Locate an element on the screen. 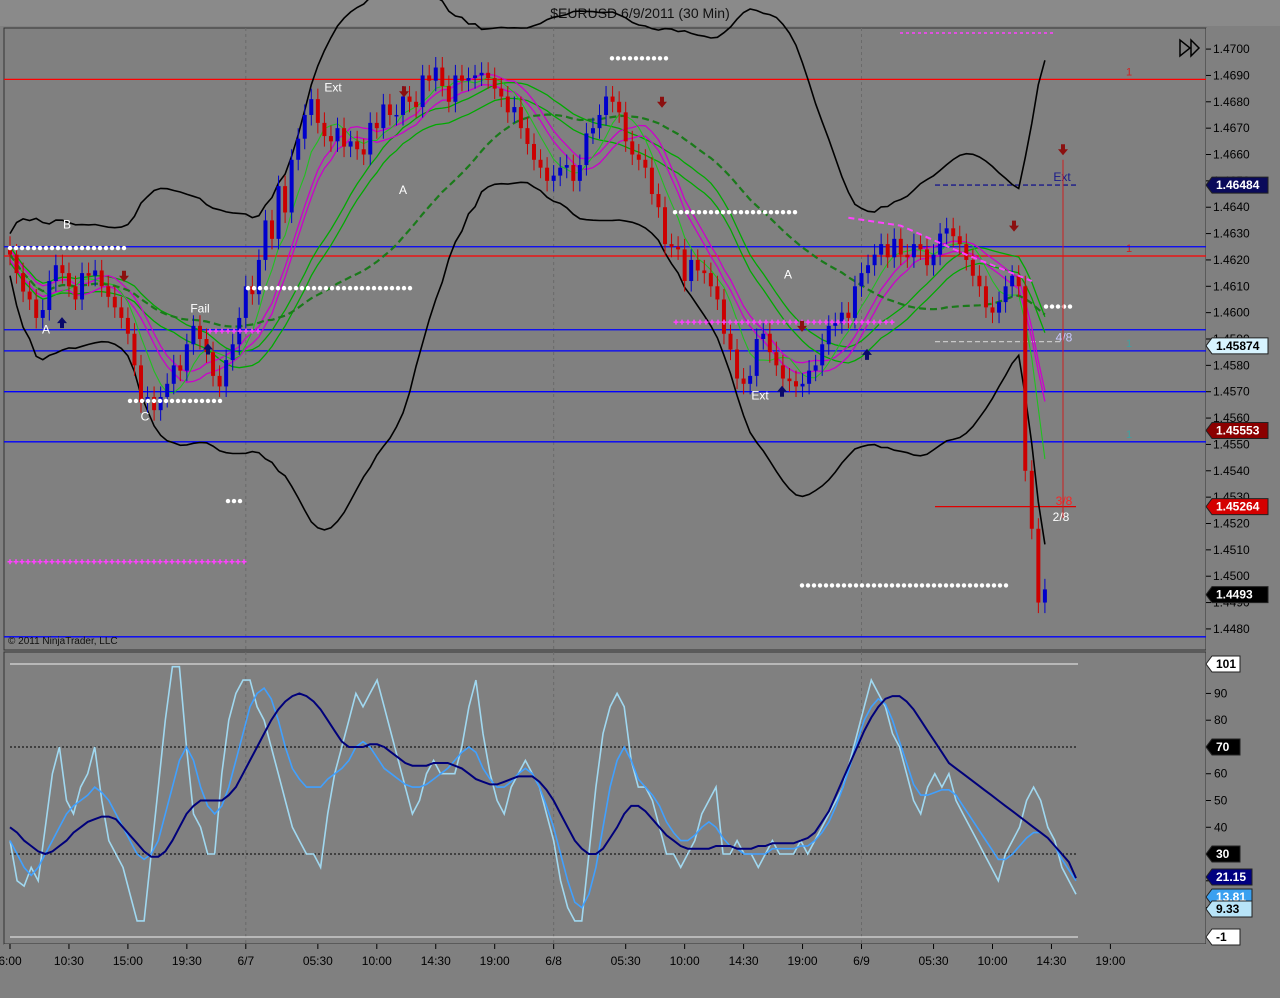  x-tick-label: 10:30 is located at coordinates (69, 961).